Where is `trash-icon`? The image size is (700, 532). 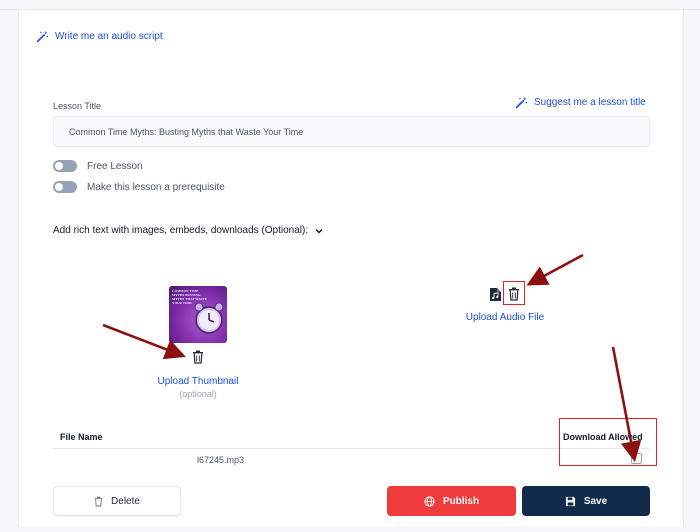 trash-icon is located at coordinates (98, 501).